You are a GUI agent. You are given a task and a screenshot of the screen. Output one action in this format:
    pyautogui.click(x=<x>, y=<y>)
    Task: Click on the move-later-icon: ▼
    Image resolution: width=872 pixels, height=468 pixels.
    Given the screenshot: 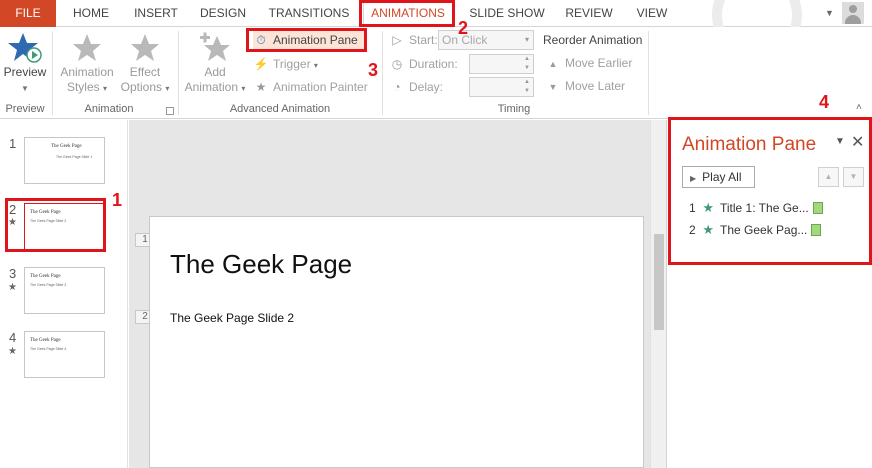 What is the action you would take?
    pyautogui.click(x=553, y=87)
    